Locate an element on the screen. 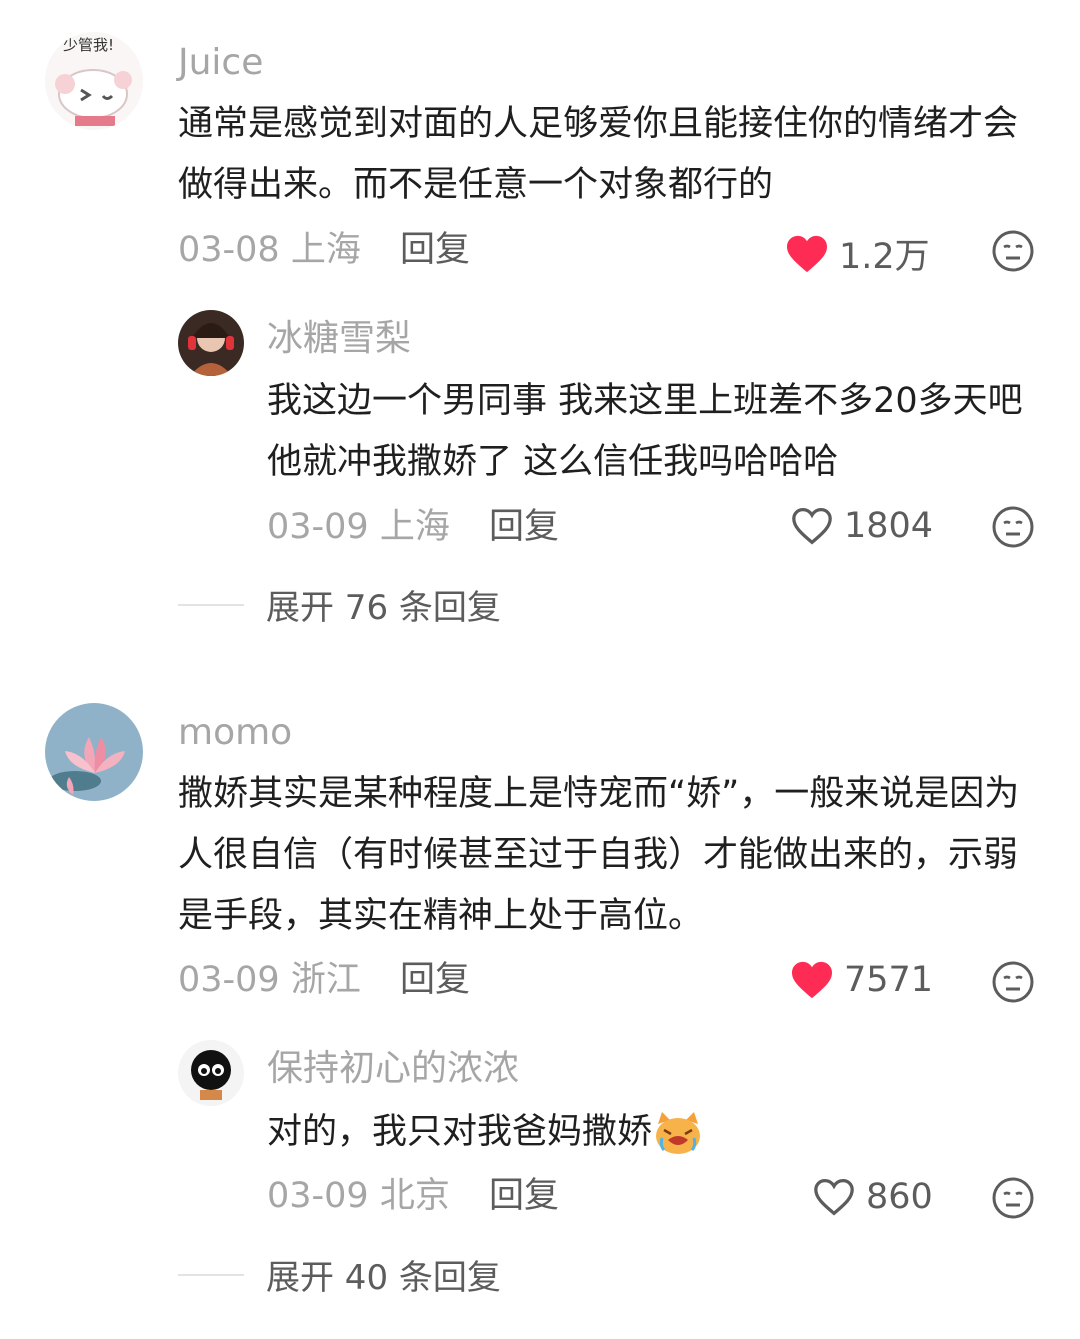 This screenshot has height=1339, width=1080. comment-meta: 03-09 浙江 回复 is located at coordinates (324, 980).